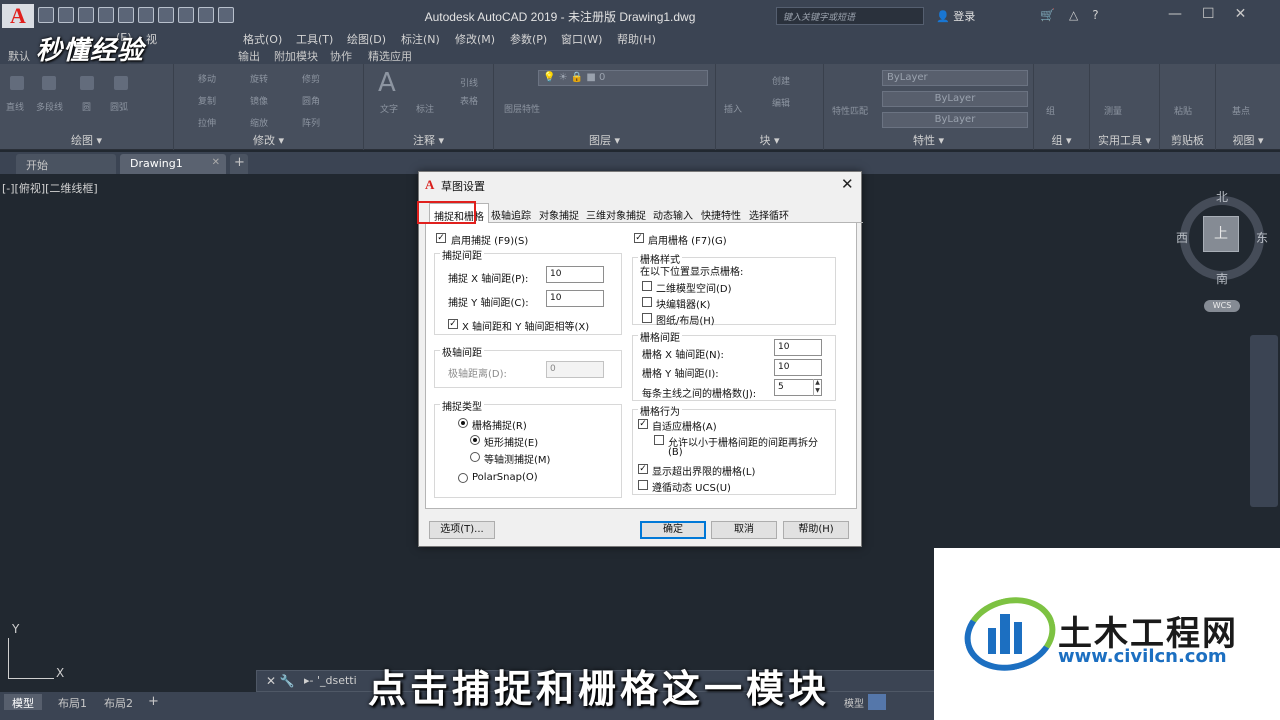 The image size is (1280, 720). Describe the element at coordinates (955, 120) in the screenshot. I see `lineweight-dropdown: ByLayer` at that location.